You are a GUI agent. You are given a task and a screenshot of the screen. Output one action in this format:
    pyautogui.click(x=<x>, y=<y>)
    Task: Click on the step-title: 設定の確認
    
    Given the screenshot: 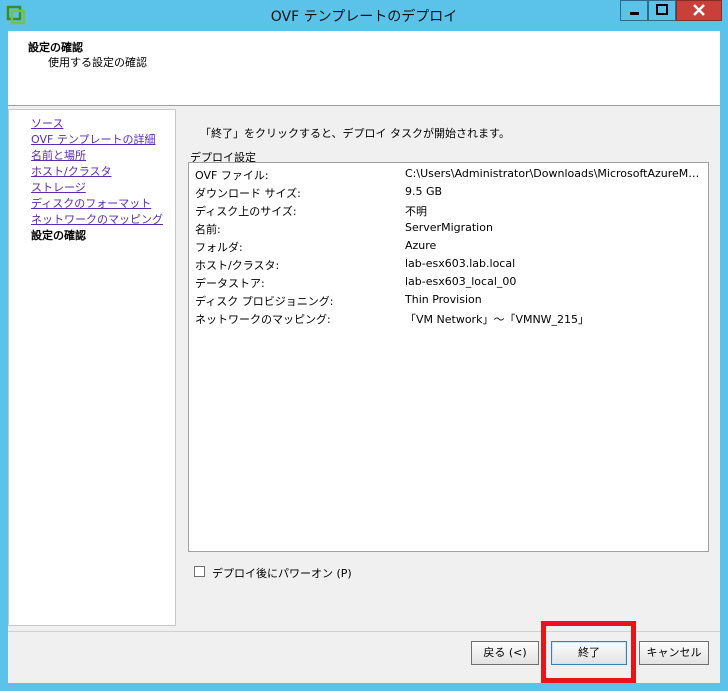 What is the action you would take?
    pyautogui.click(x=55, y=47)
    